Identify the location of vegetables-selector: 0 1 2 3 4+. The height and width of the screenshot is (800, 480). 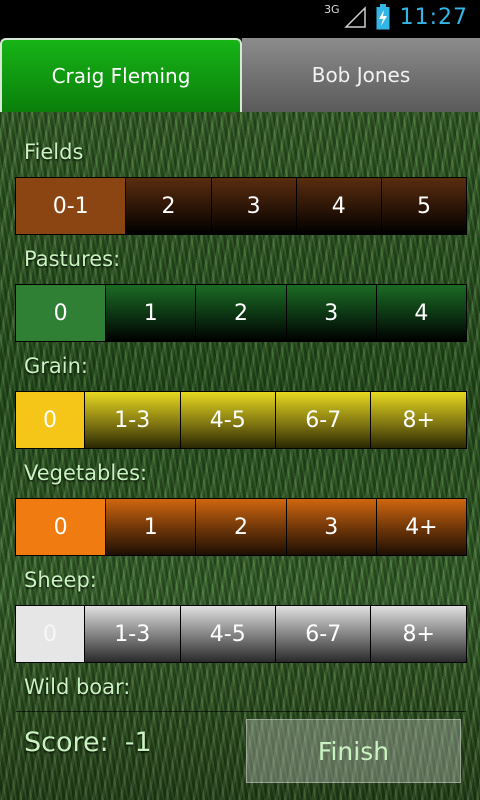
(241, 527).